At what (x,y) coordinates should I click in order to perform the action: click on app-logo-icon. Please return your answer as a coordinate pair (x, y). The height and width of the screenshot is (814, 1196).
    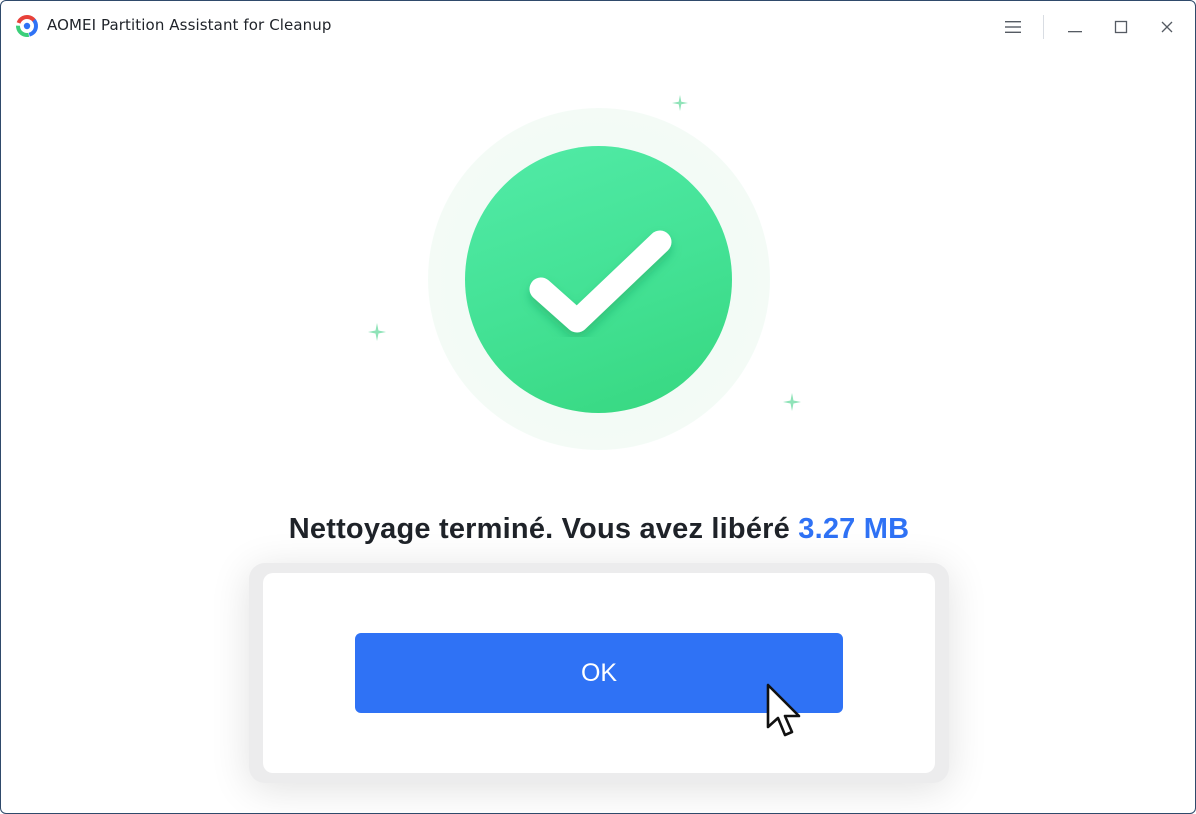
    Looking at the image, I should click on (27, 26).